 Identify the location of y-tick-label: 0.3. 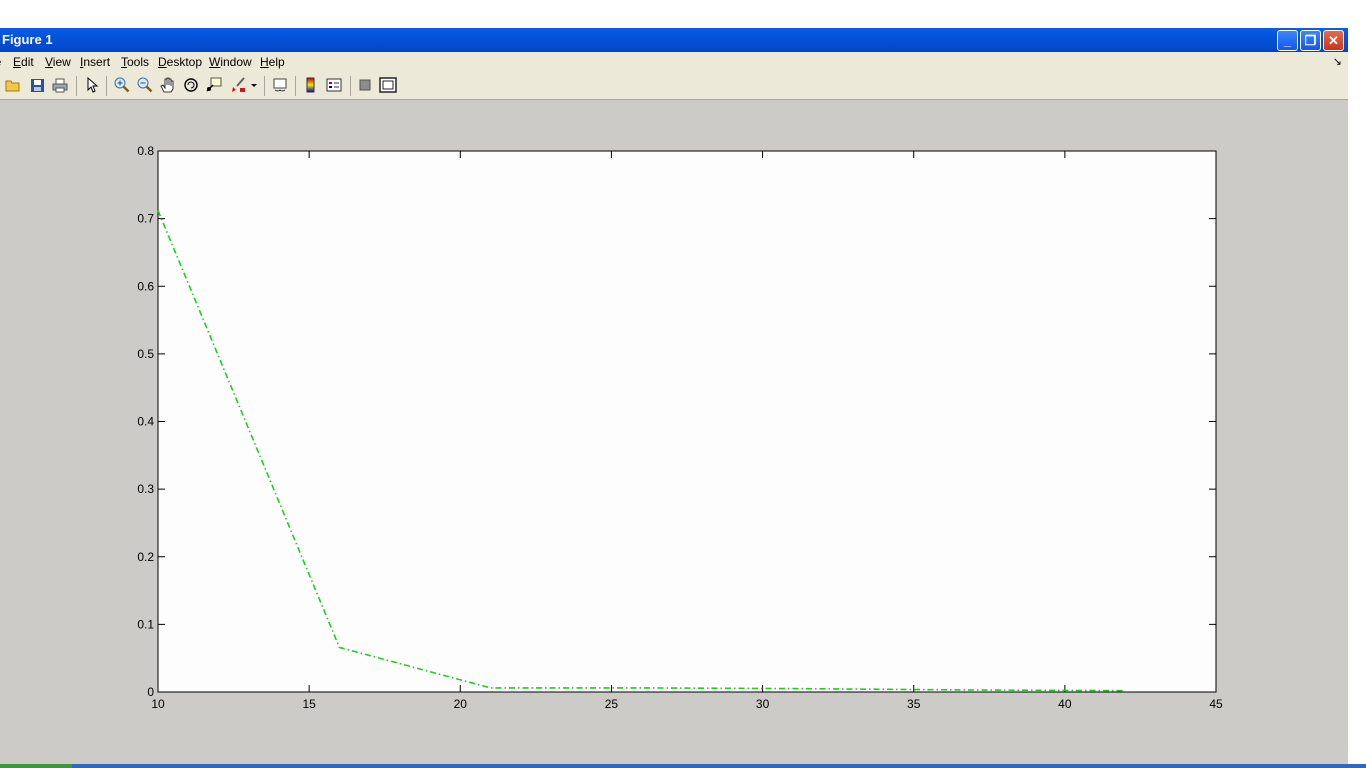
(145, 489).